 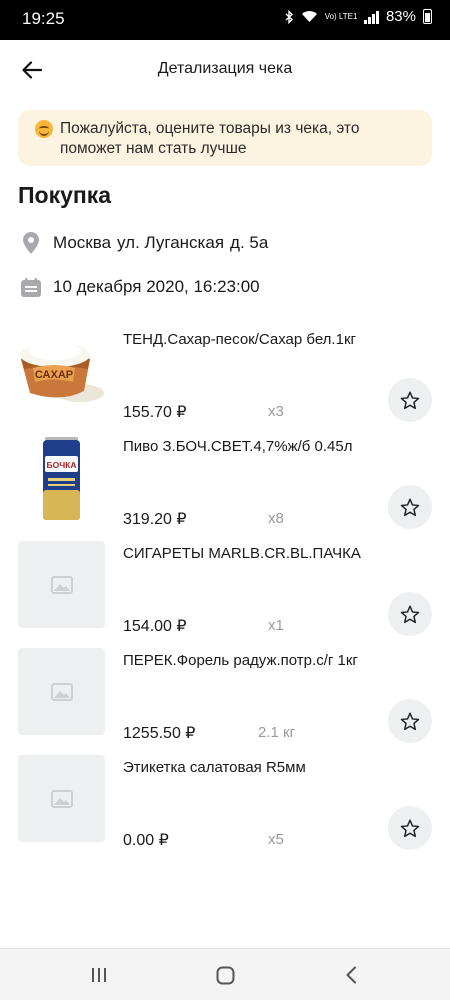 What do you see at coordinates (276, 625) in the screenshot?
I see `item-quantity: x1` at bounding box center [276, 625].